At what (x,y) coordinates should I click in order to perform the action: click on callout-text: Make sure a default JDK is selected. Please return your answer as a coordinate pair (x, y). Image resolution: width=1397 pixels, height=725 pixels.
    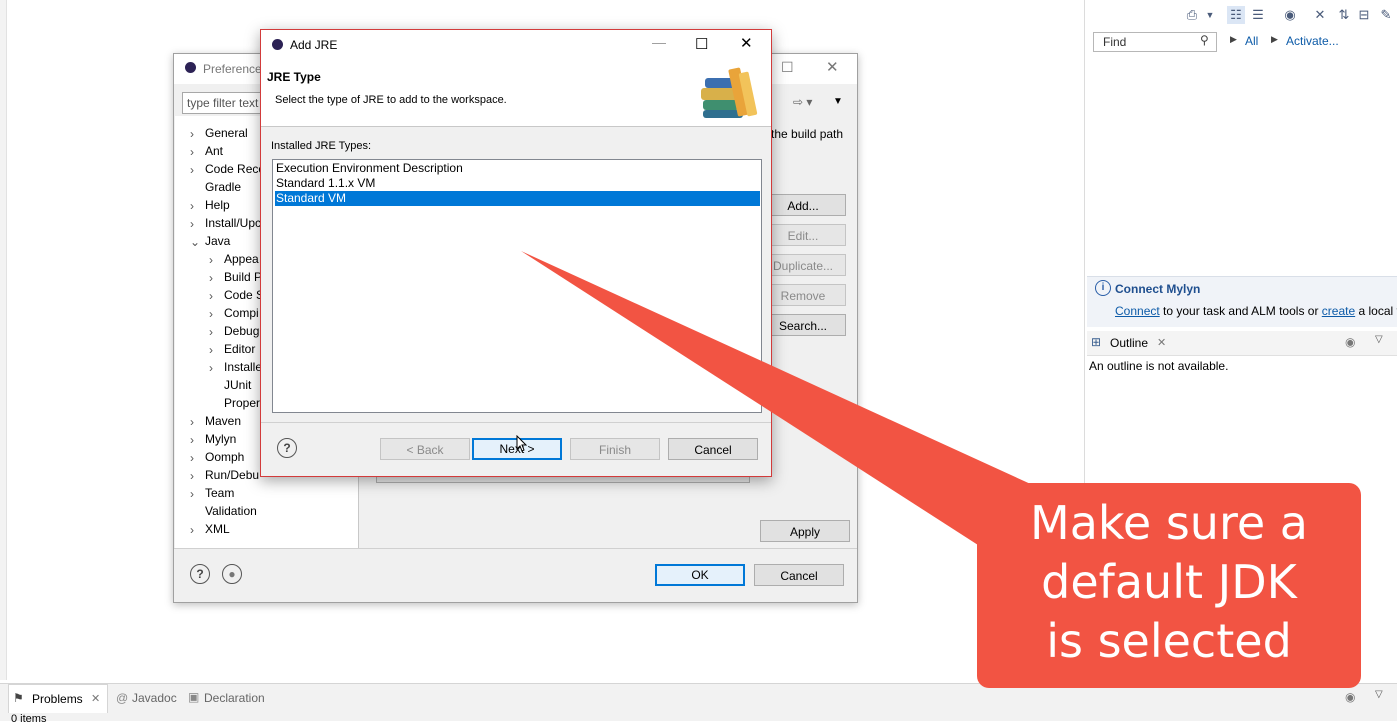
    Looking at the image, I should click on (1169, 582).